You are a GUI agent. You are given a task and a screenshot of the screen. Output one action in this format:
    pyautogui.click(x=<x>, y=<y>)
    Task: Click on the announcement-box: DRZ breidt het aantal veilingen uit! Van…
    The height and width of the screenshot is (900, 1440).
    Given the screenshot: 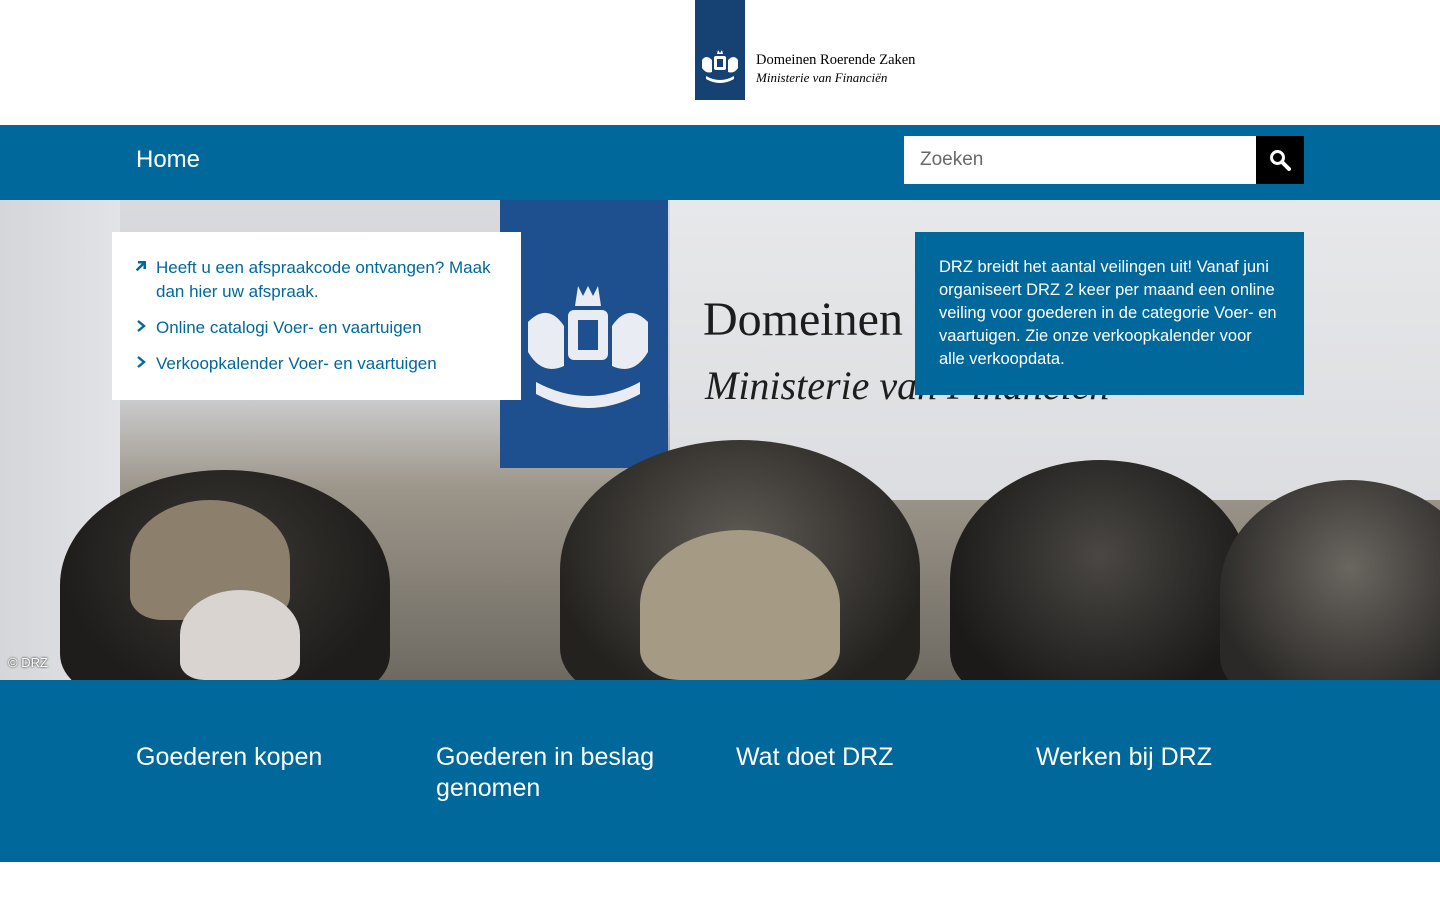 What is the action you would take?
    pyautogui.click(x=1109, y=313)
    